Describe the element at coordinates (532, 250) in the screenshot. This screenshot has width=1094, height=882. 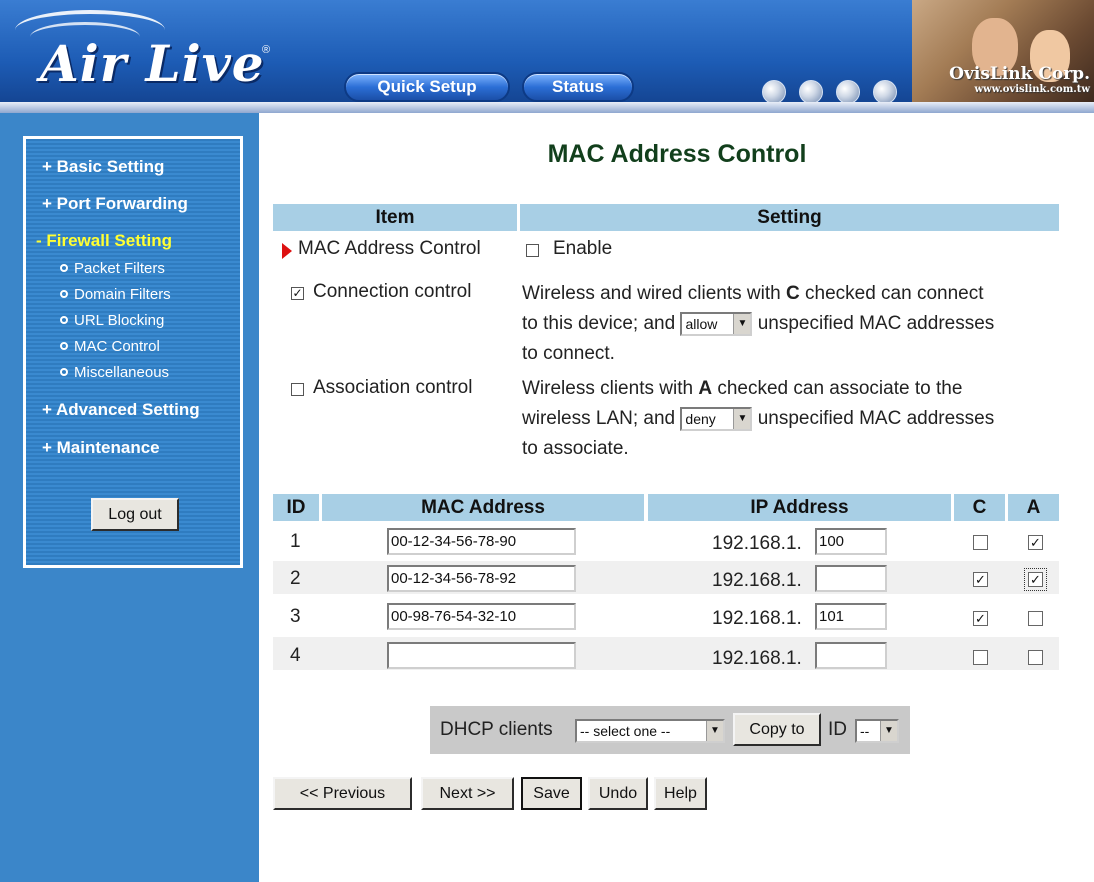
I see `enable-checkbox` at that location.